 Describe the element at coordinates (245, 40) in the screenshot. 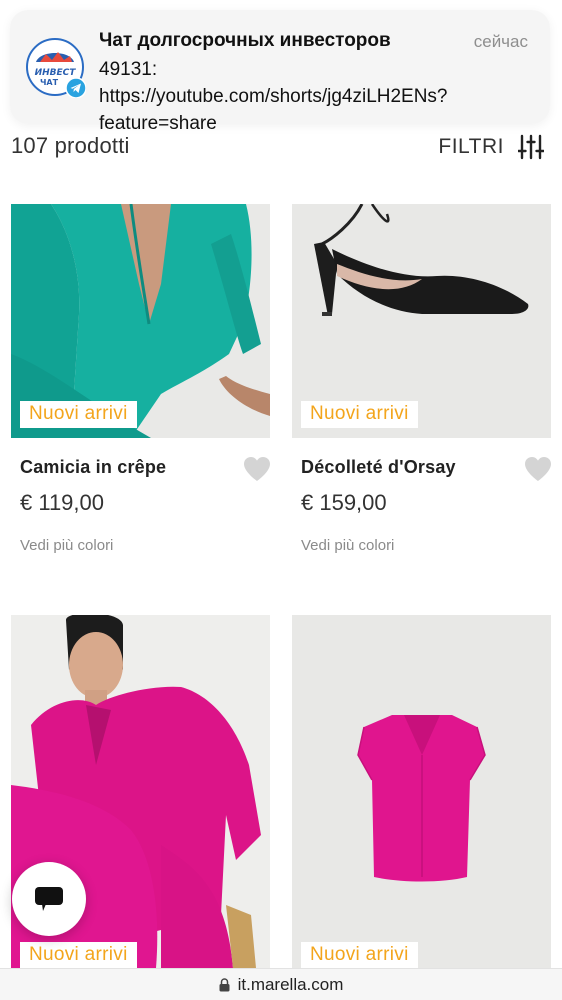

I see `notification-title: Чат долгосрочных инвесторов` at that location.